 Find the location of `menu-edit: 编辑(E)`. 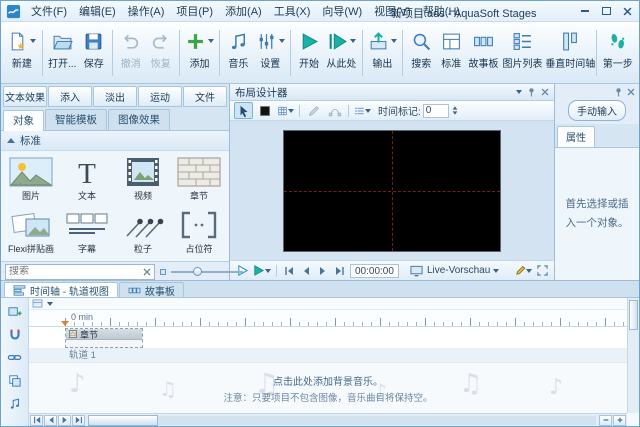

menu-edit: 编辑(E) is located at coordinates (97, 11).